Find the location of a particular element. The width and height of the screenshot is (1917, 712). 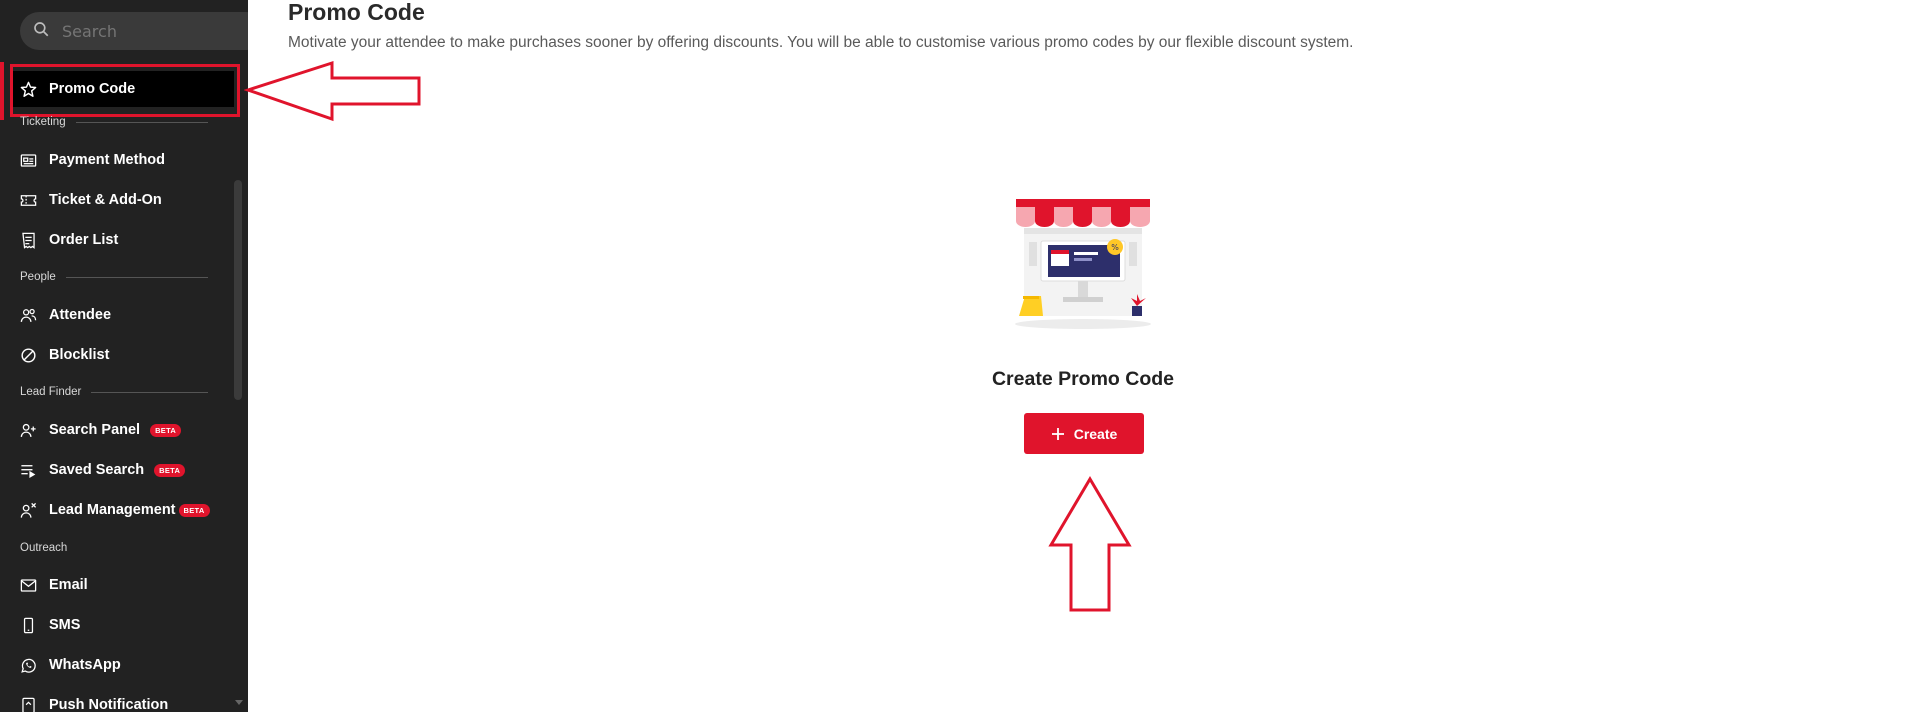

sidebar-item-sms: SMS is located at coordinates (124, 625).